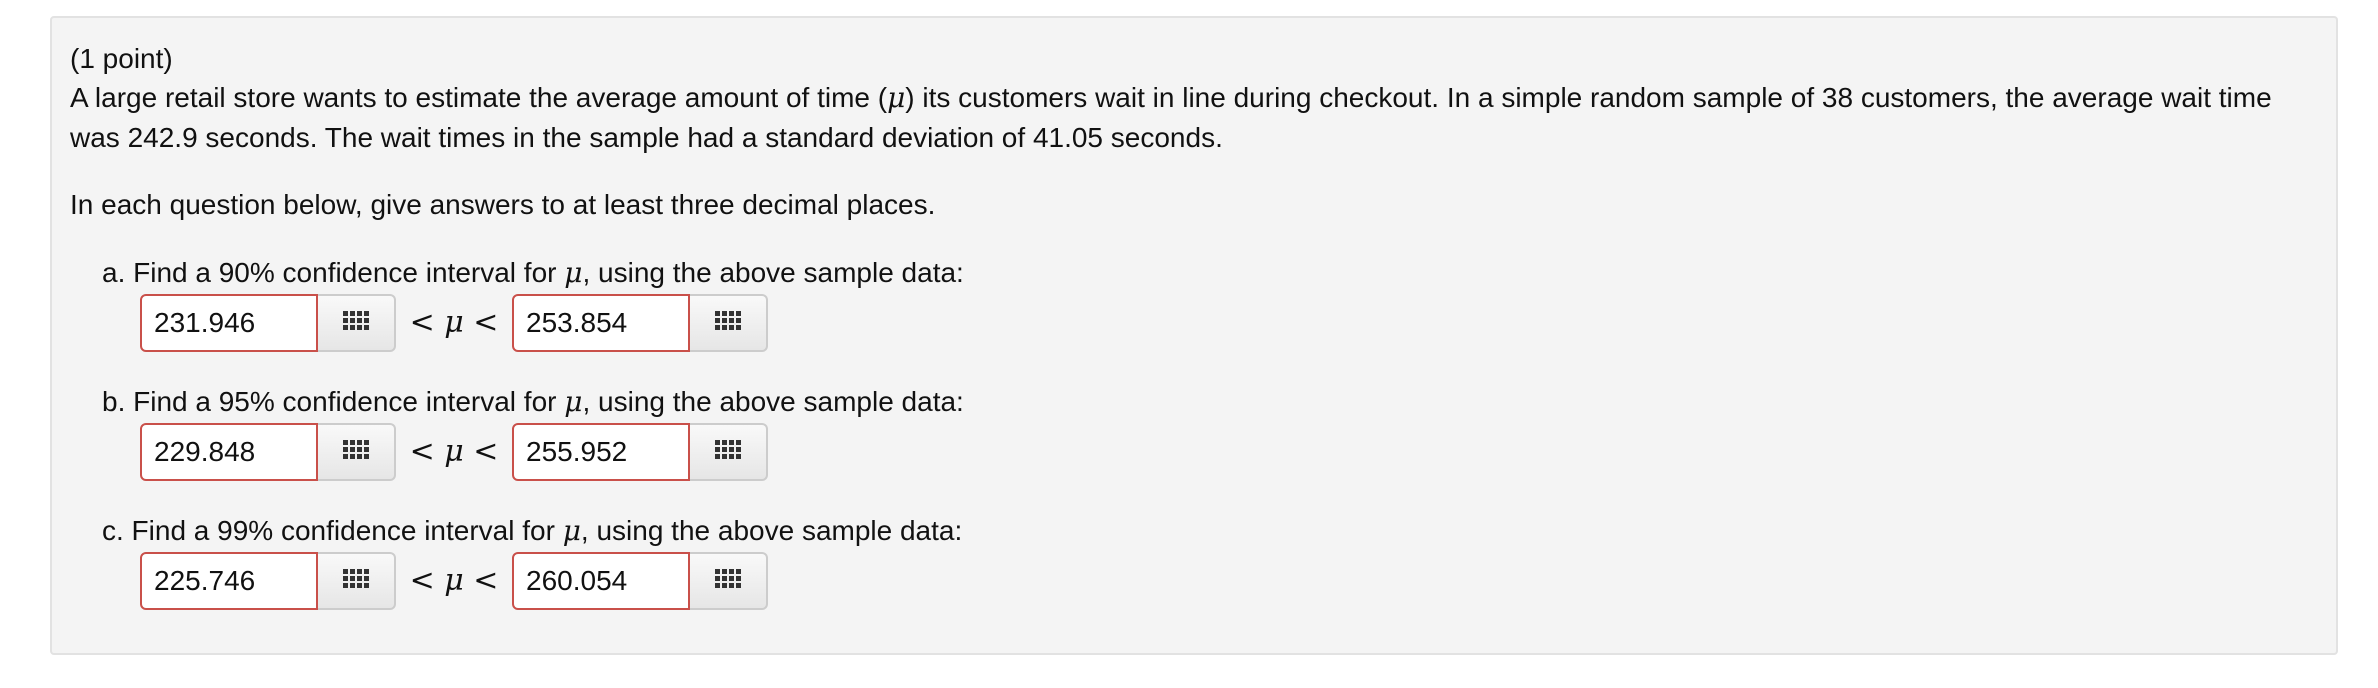 The width and height of the screenshot is (2378, 688). I want to click on lower-bound-group-a, so click(268, 323).